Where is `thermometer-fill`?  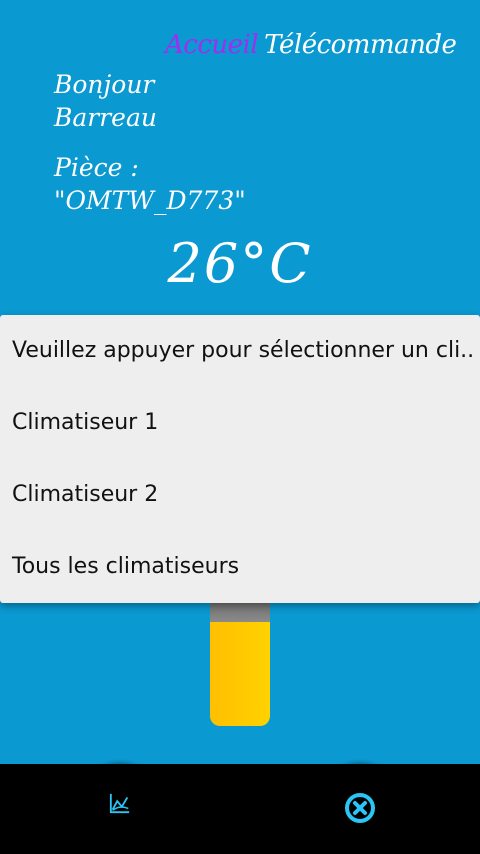
thermometer-fill is located at coordinates (240, 674).